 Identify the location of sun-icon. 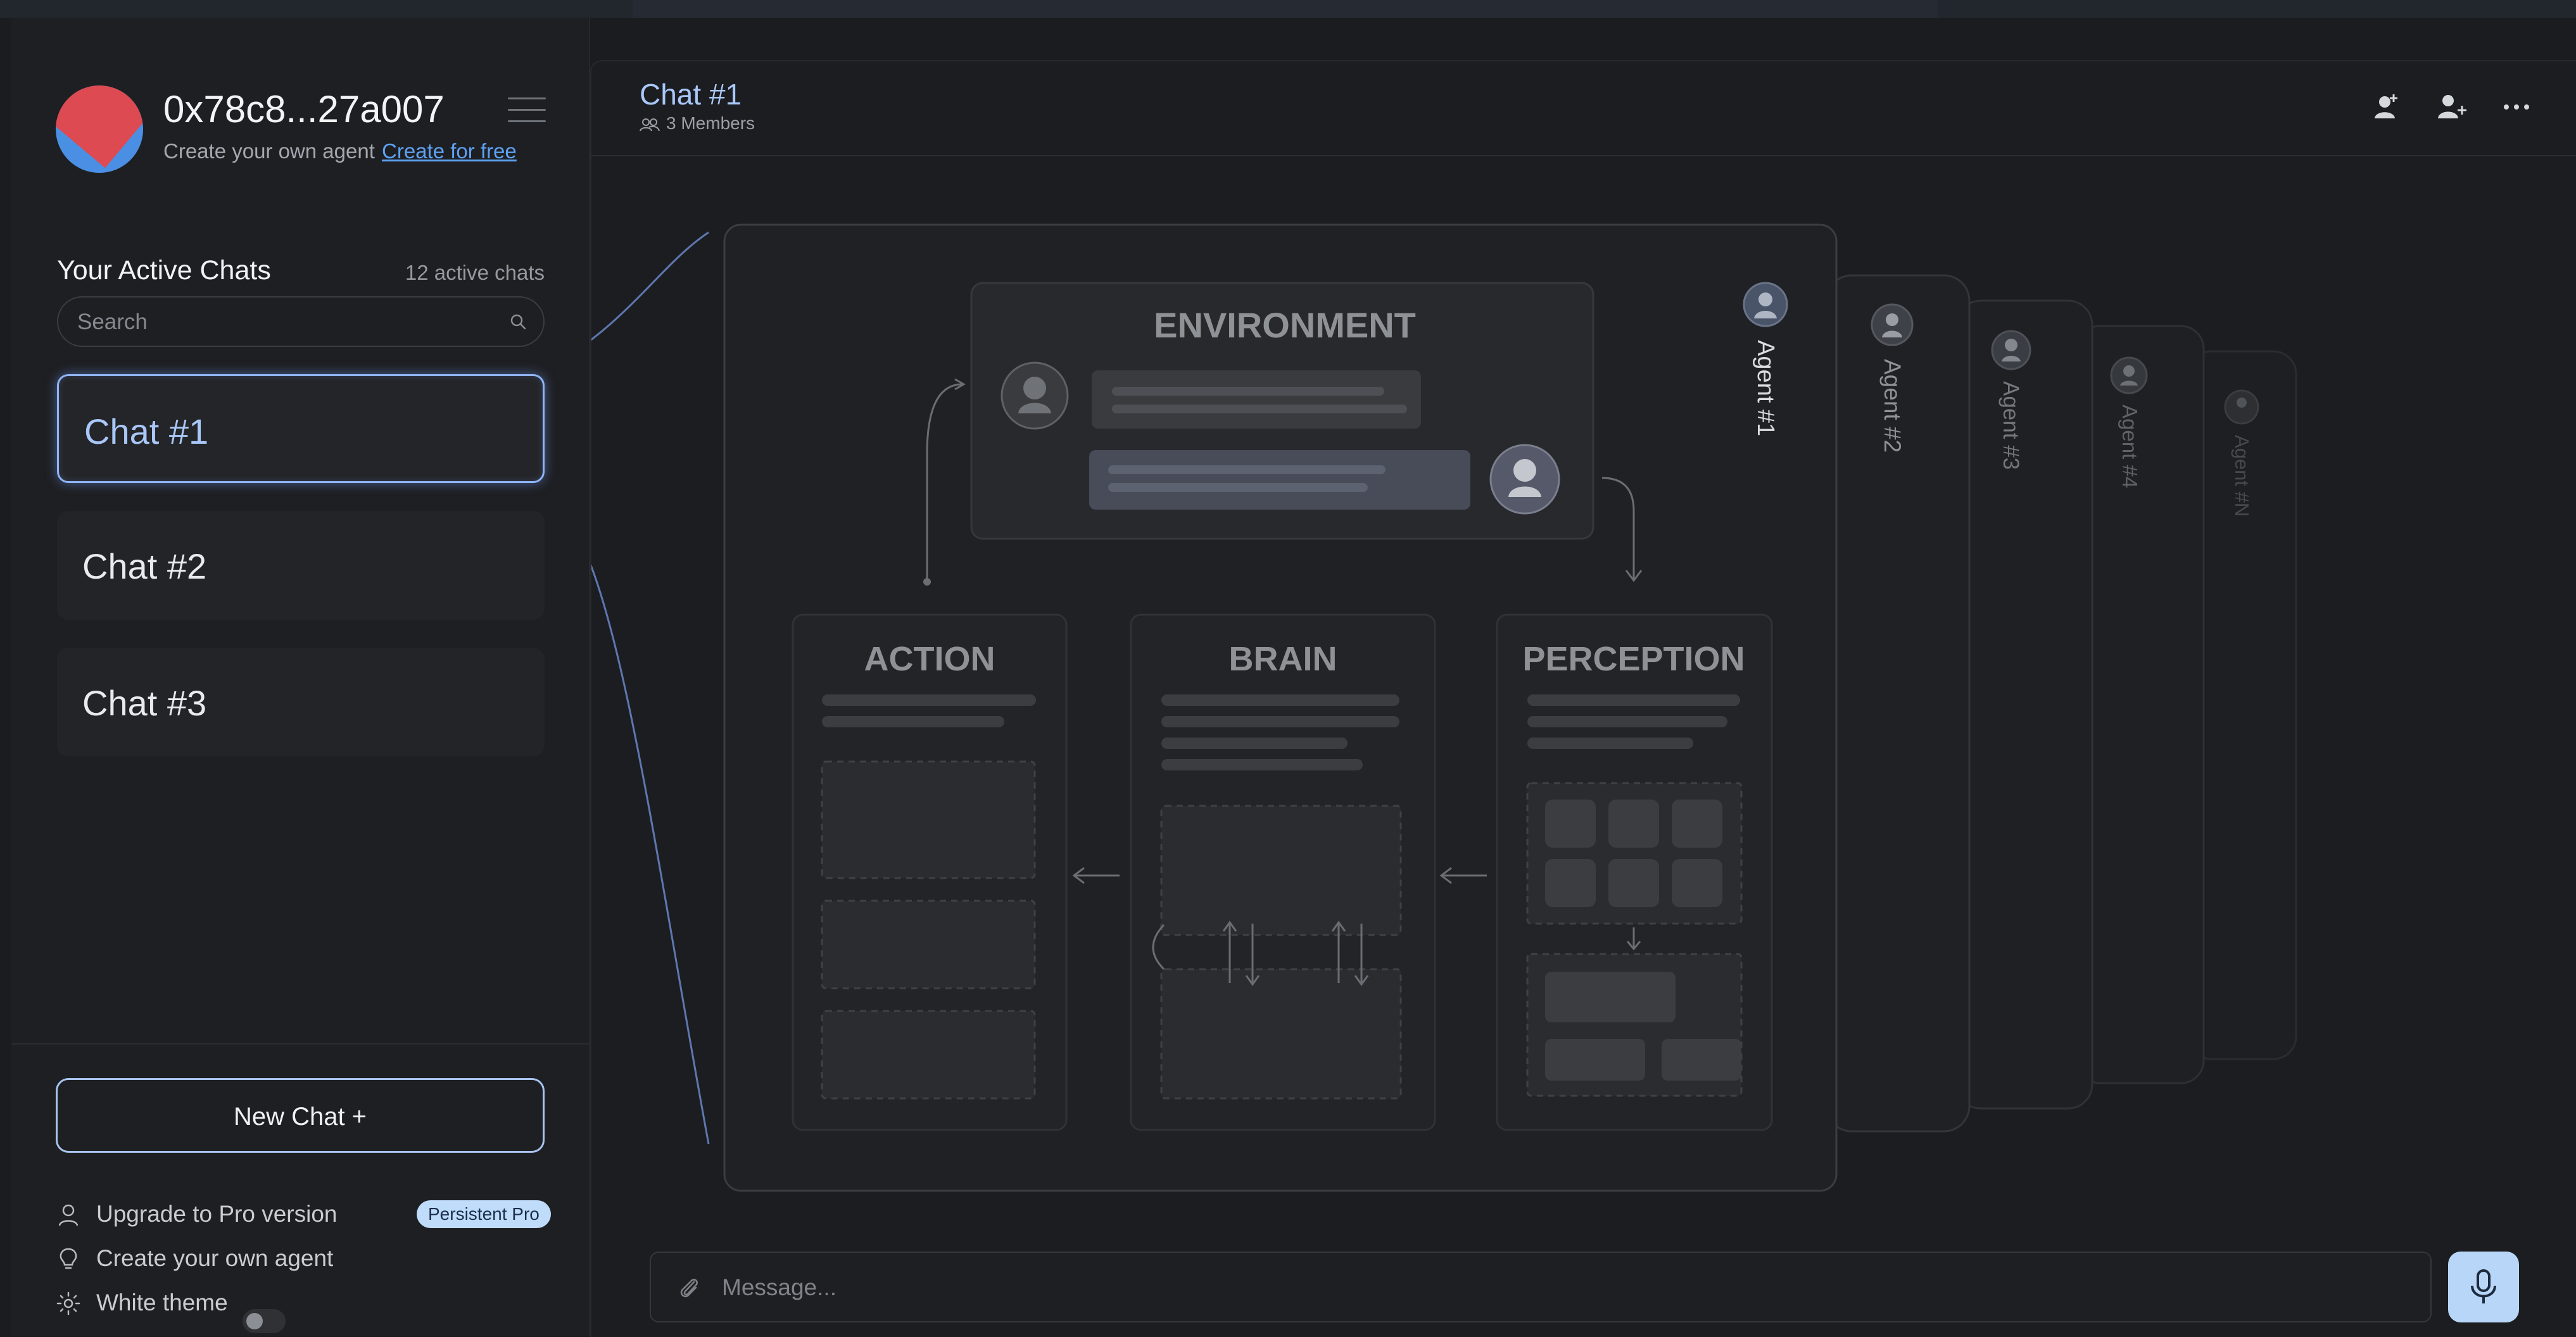
(68, 1303).